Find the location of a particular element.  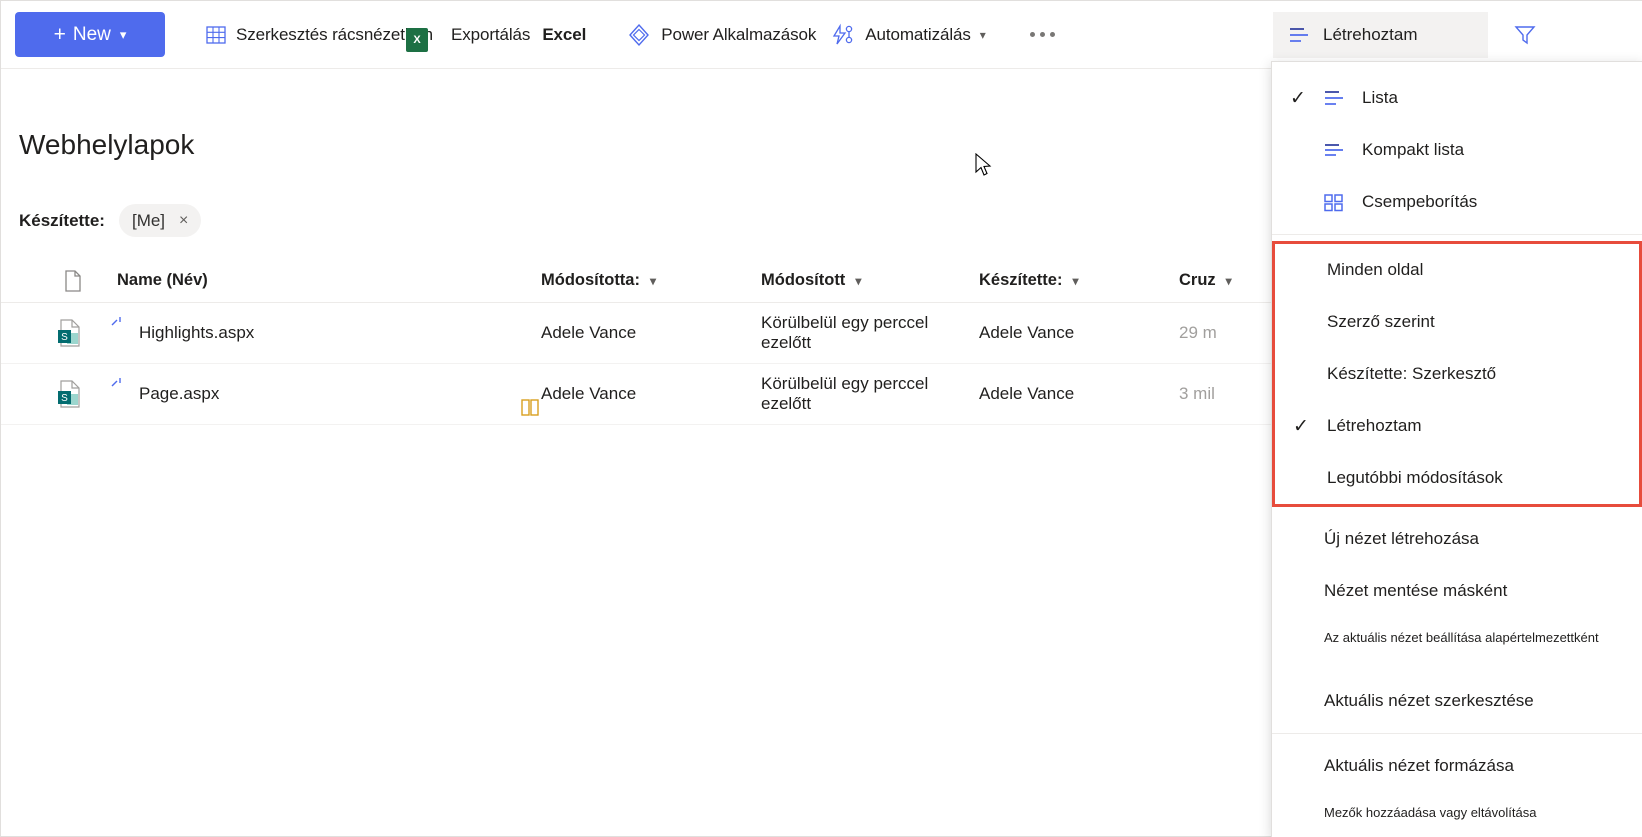

dropdown-item-add-remove-fields: Mezők hozzáadása vagy eltávolítása is located at coordinates (1457, 812).